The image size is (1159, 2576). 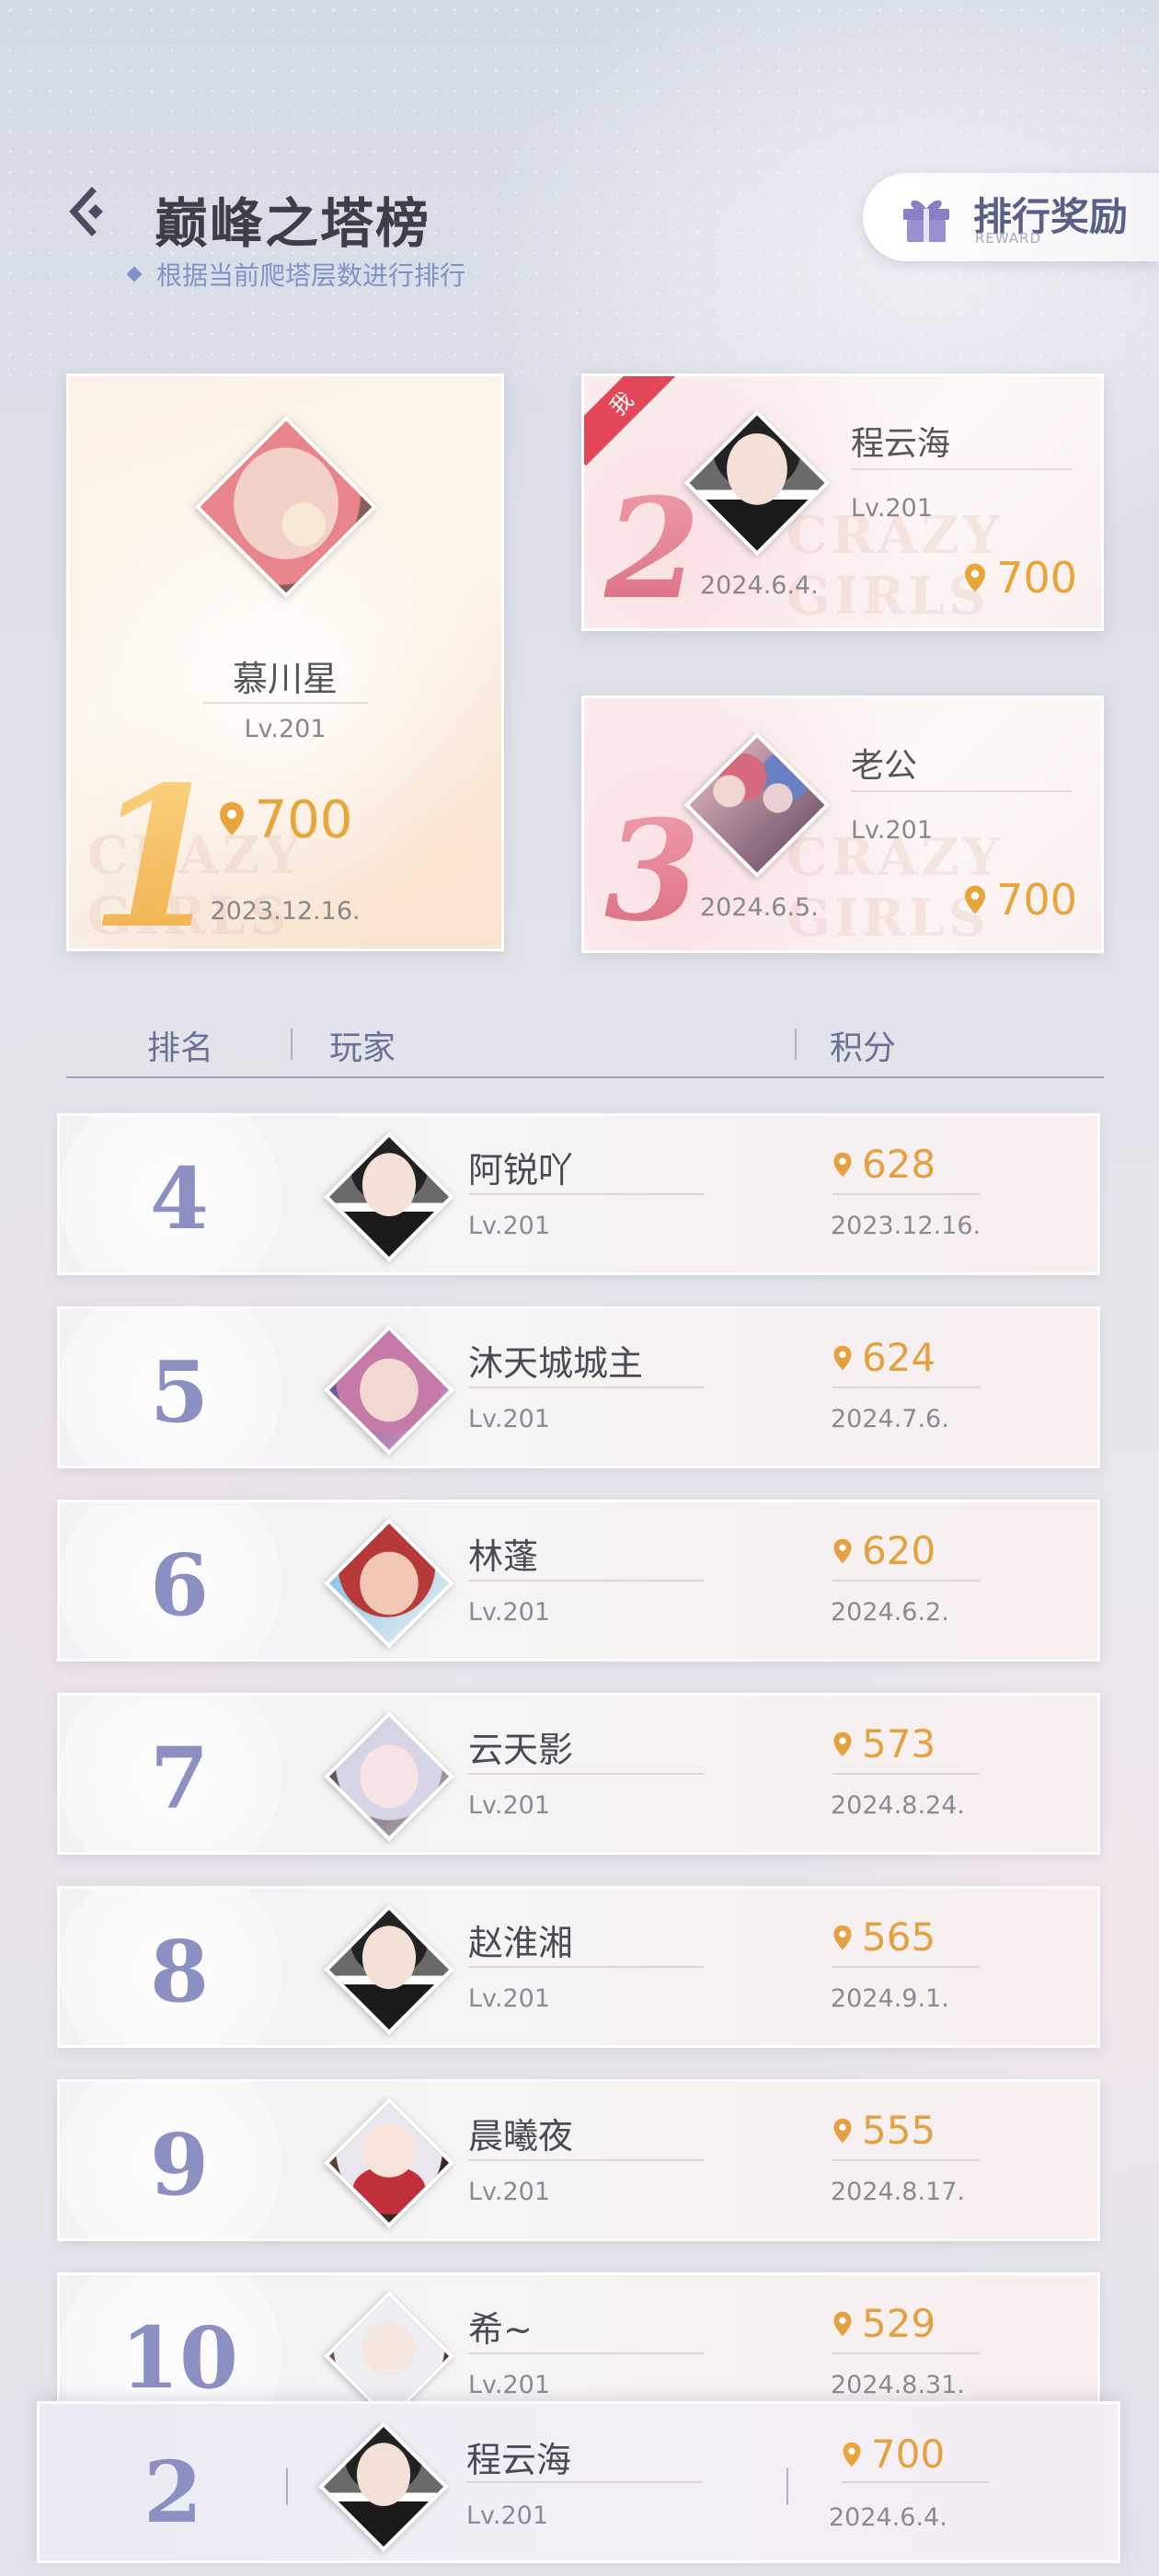 I want to click on player-score: 620, so click(x=883, y=1550).